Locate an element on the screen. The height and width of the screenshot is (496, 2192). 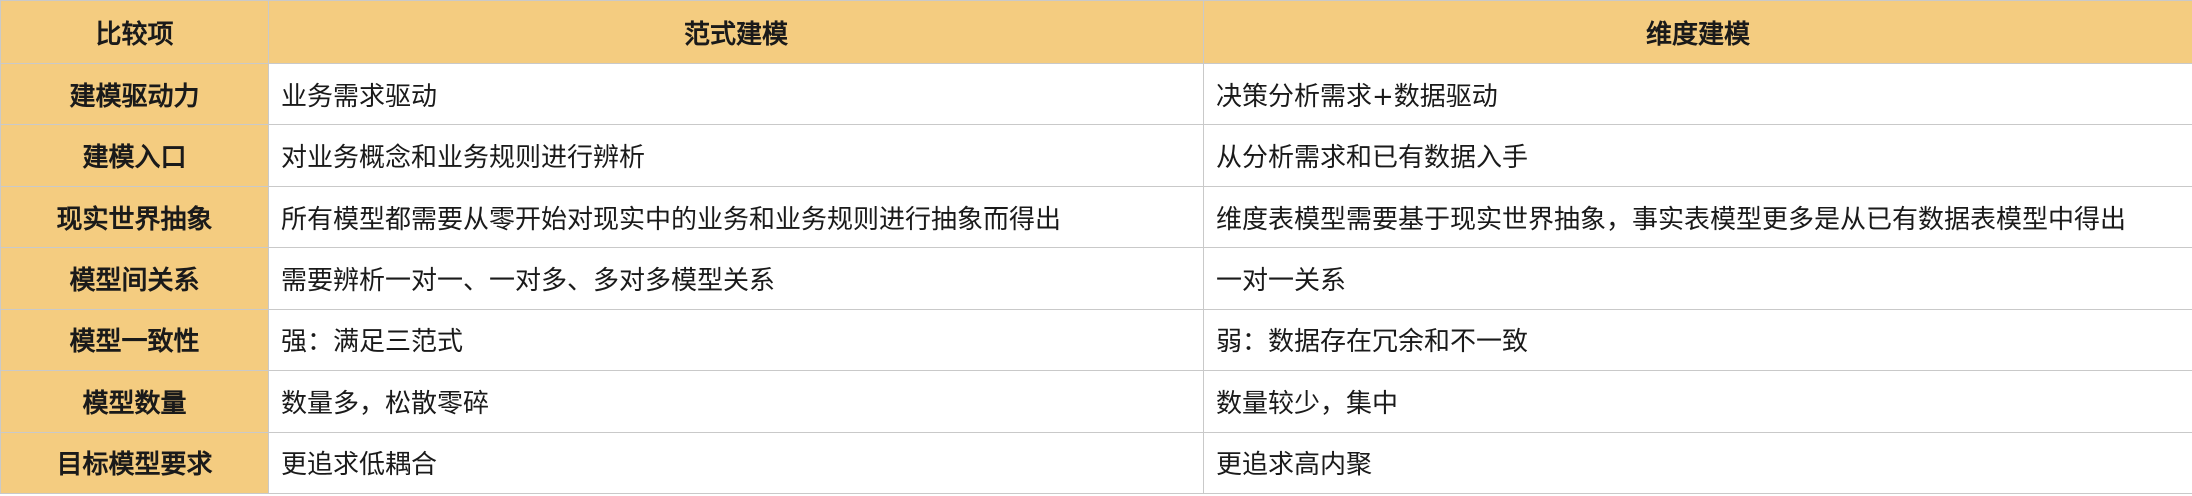
header-normalized-modeling: 范式建模 is located at coordinates (736, 32).